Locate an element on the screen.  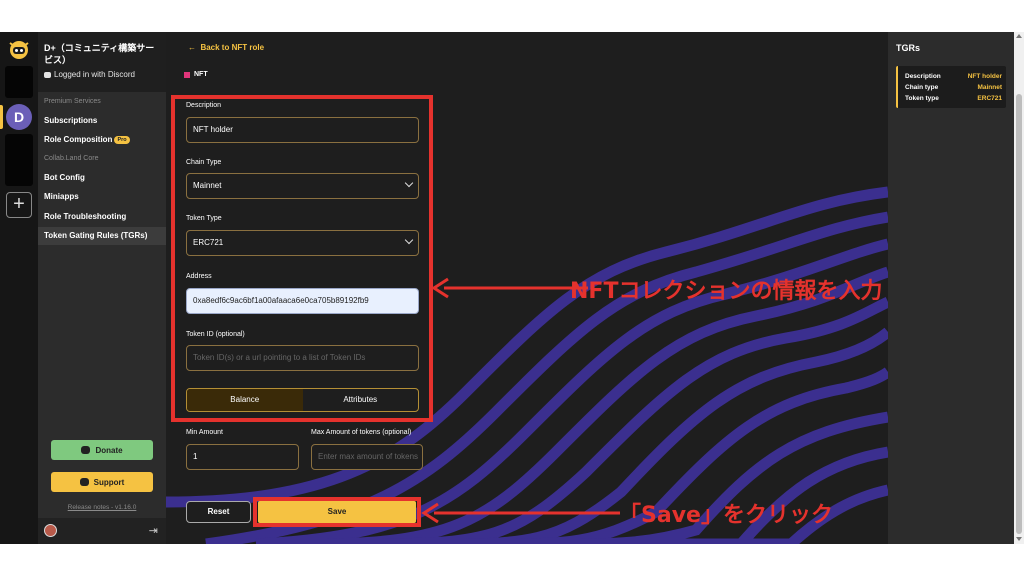
summary-key: Description is located at coordinates (923, 76).